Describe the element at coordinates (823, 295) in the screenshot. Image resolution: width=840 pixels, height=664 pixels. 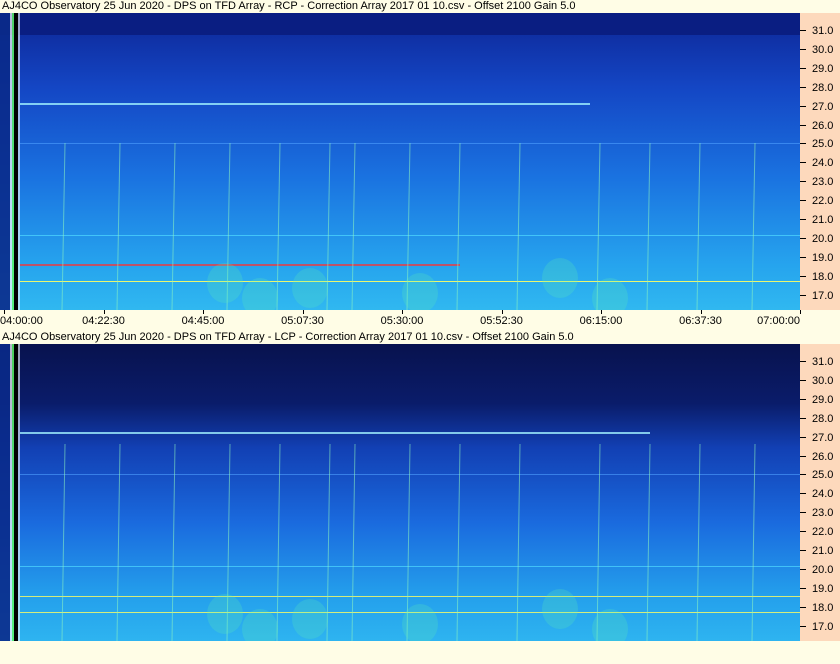
I see `y-tick-text: 17.0` at that location.